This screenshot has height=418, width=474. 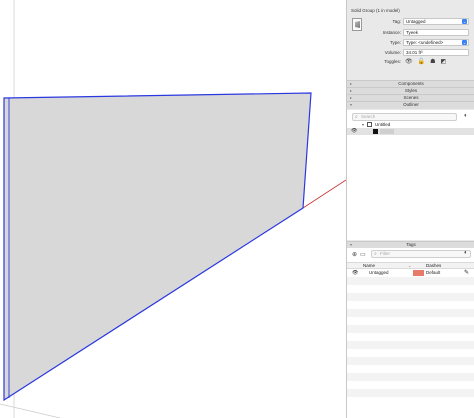 What do you see at coordinates (324, 194) in the screenshot?
I see `red-axis-line` at bounding box center [324, 194].